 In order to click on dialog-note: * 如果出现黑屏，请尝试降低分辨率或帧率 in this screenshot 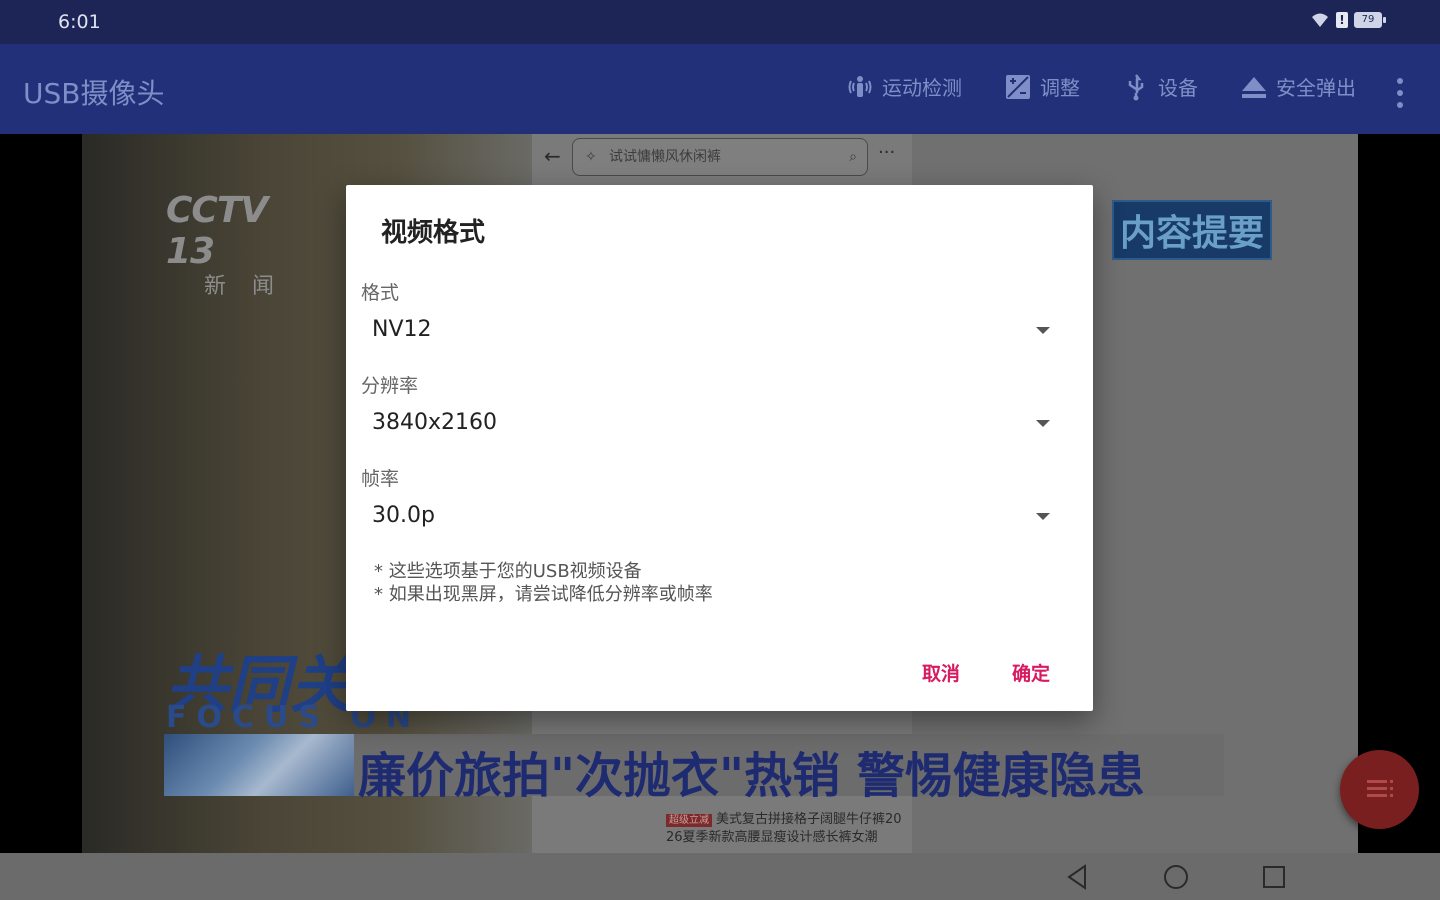, I will do `click(543, 594)`.